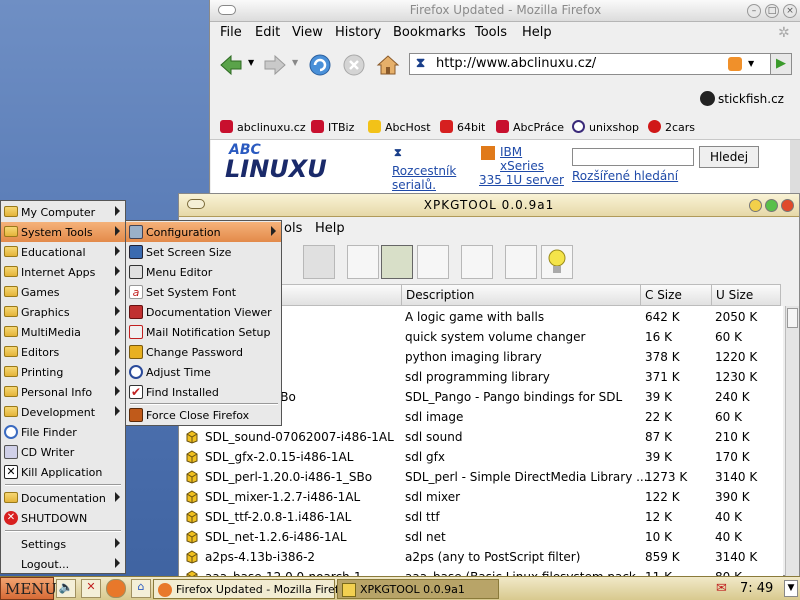 This screenshot has width=800, height=600. Describe the element at coordinates (481, 518) in the screenshot. I see `table-row: SDL_ttf-2.0.8-1.i486-1AL sdl ttf 12 K 40 K` at that location.